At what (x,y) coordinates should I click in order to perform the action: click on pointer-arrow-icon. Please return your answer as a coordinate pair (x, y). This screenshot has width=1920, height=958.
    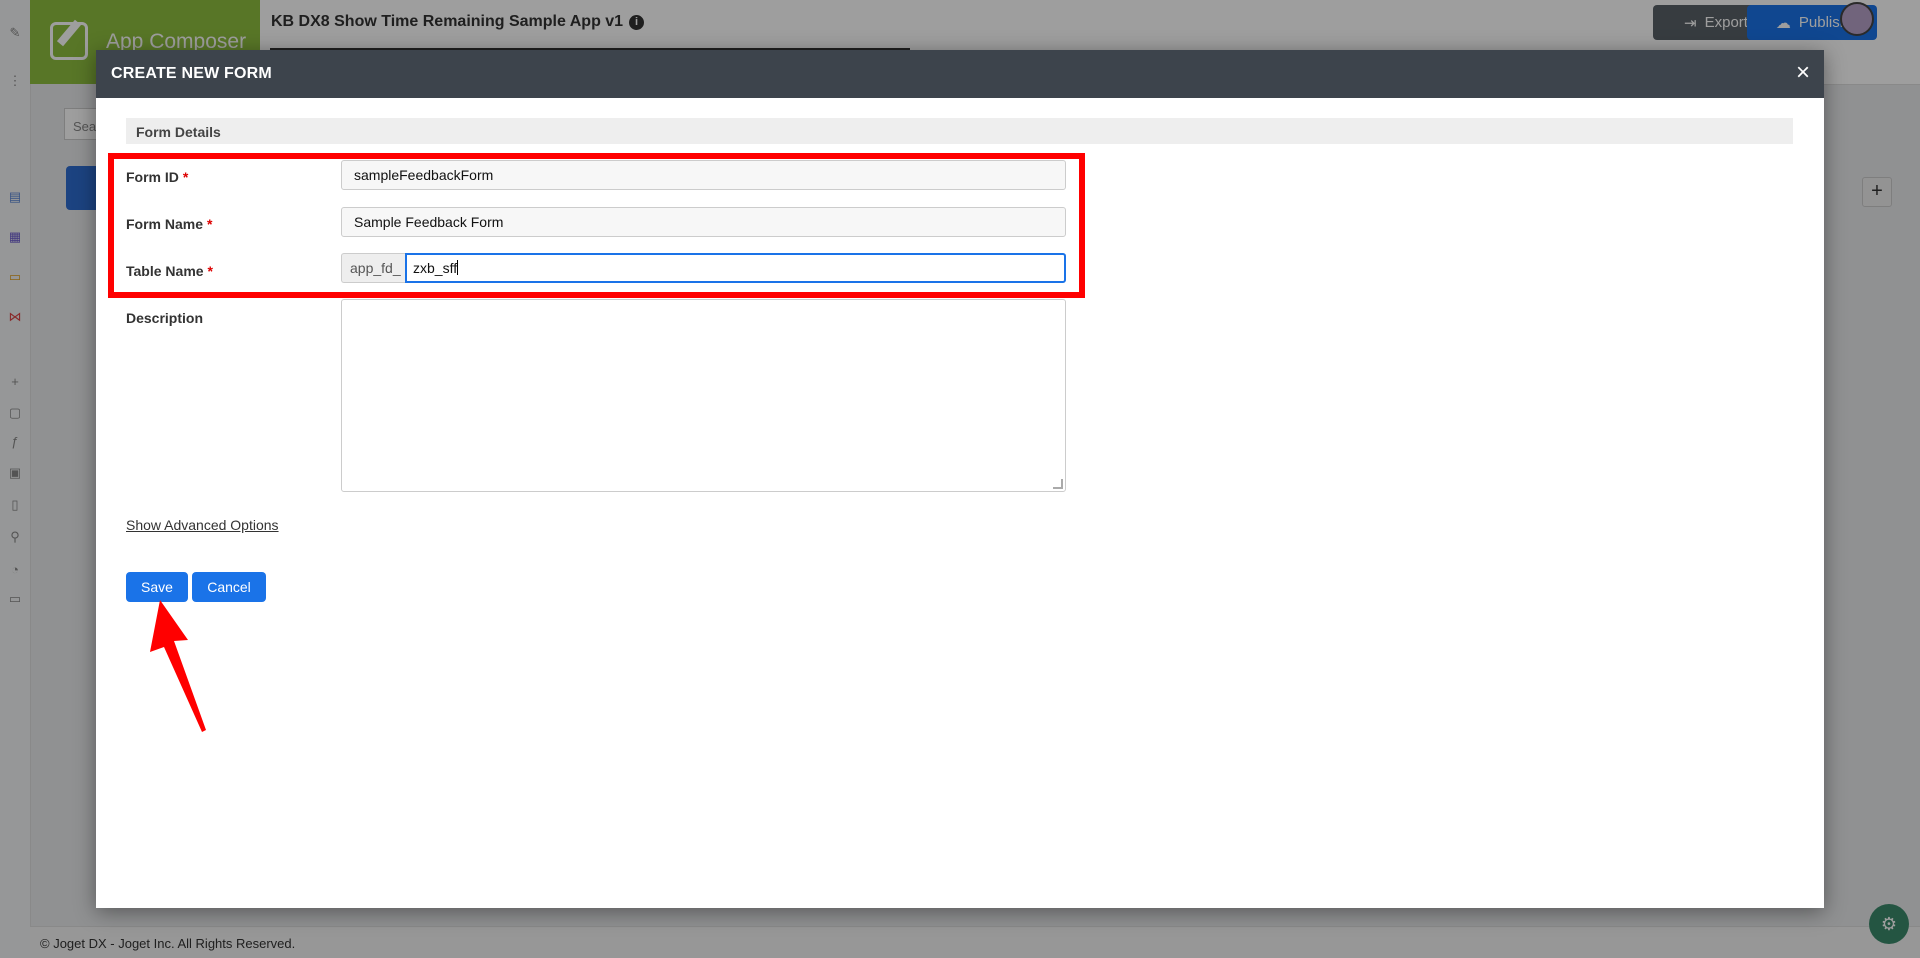
    Looking at the image, I should click on (178, 666).